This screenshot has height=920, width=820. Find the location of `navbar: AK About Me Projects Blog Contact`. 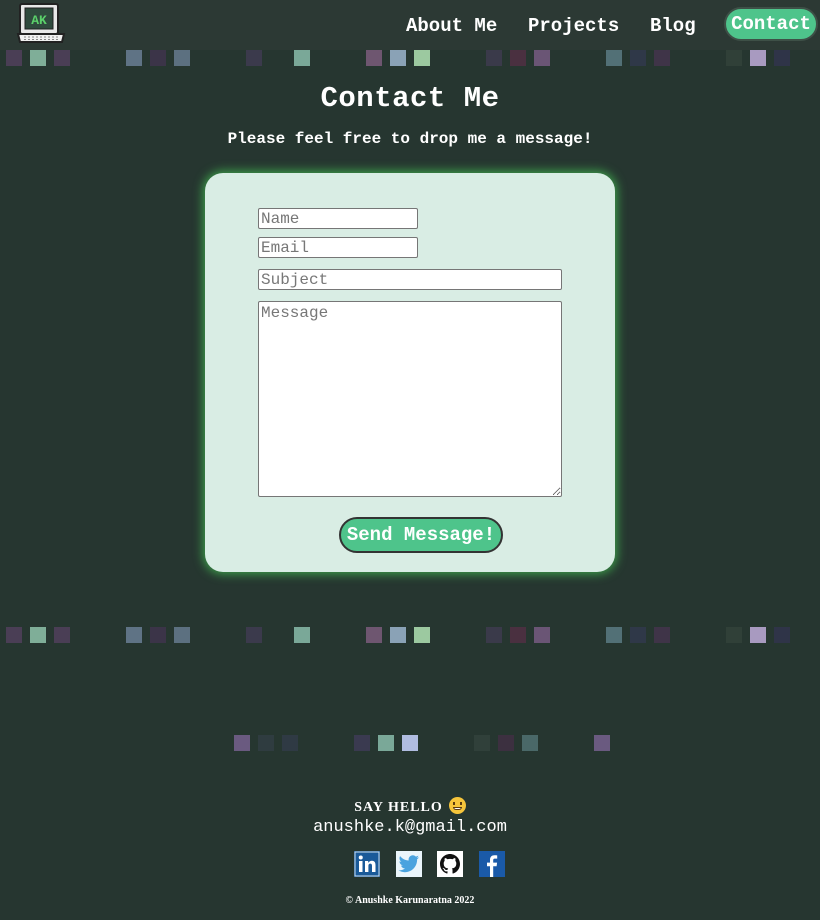

navbar: AK About Me Projects Blog Contact is located at coordinates (410, 25).